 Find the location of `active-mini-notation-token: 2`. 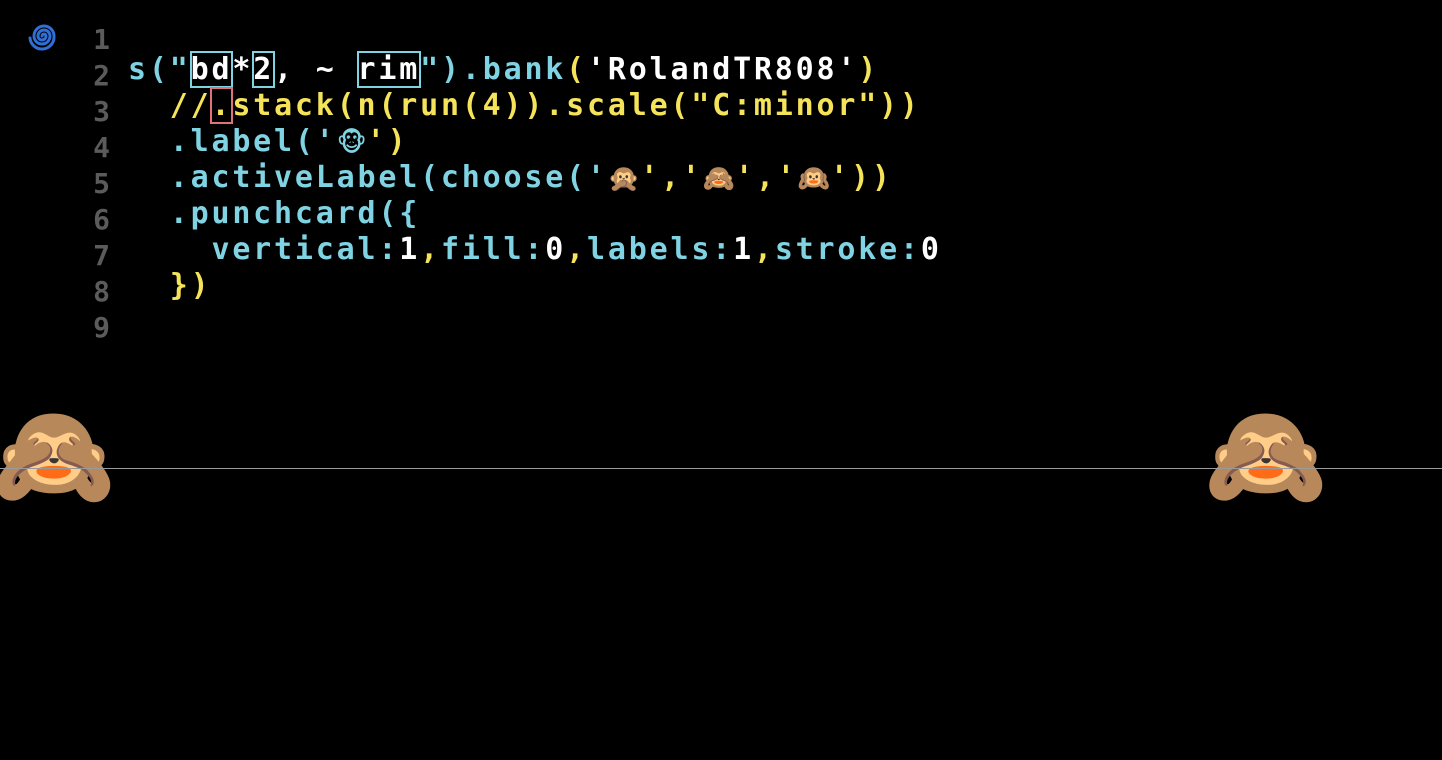

active-mini-notation-token: 2 is located at coordinates (264, 69).